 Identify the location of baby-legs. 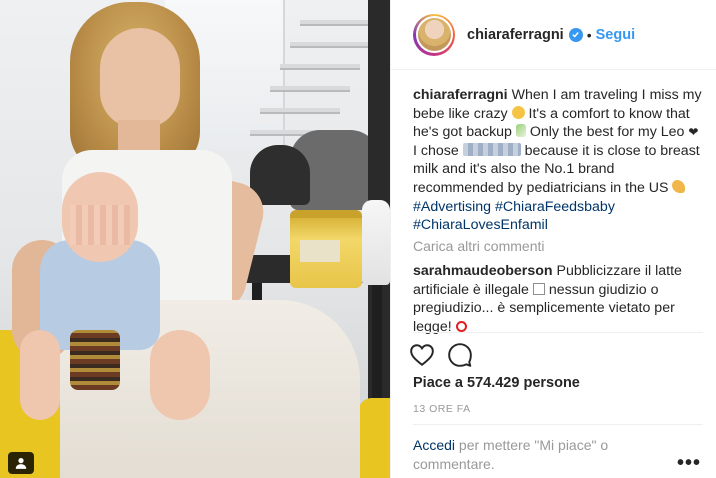
(180, 375).